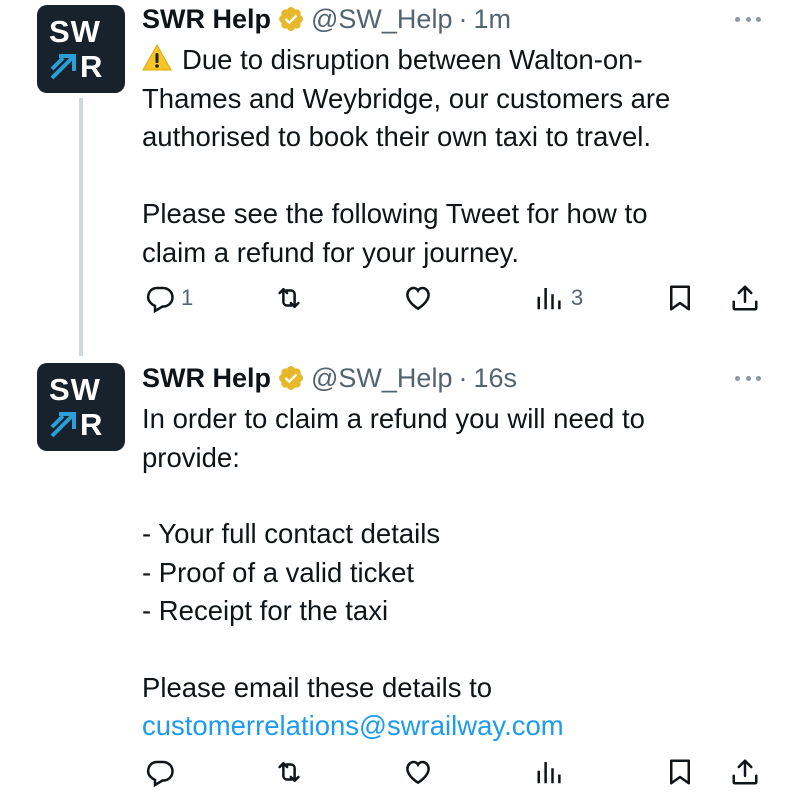 This screenshot has height=800, width=798. I want to click on timestamp: 16s, so click(495, 378).